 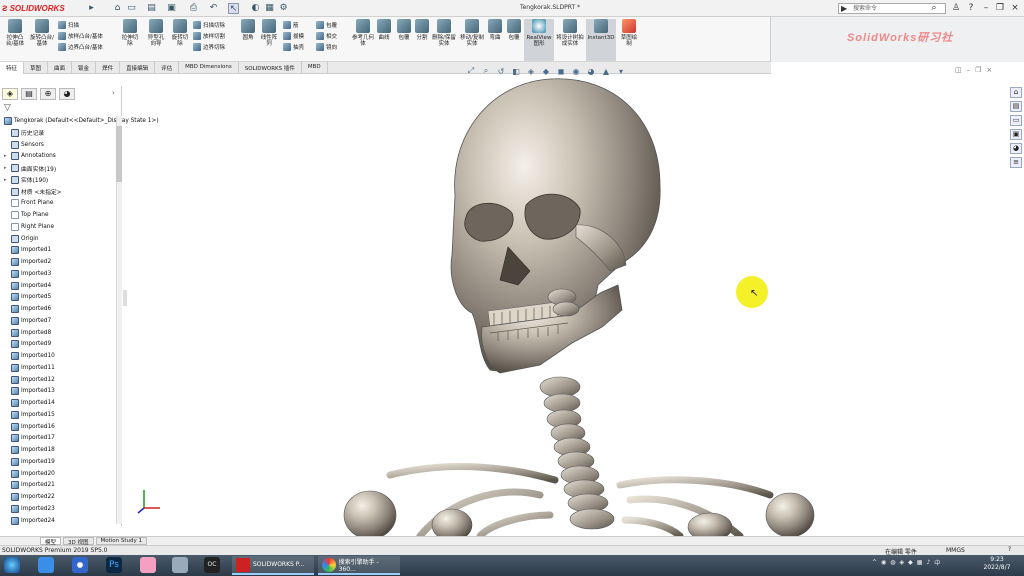 What do you see at coordinates (333, 24) in the screenshot?
I see `wrap-button: 包覆` at bounding box center [333, 24].